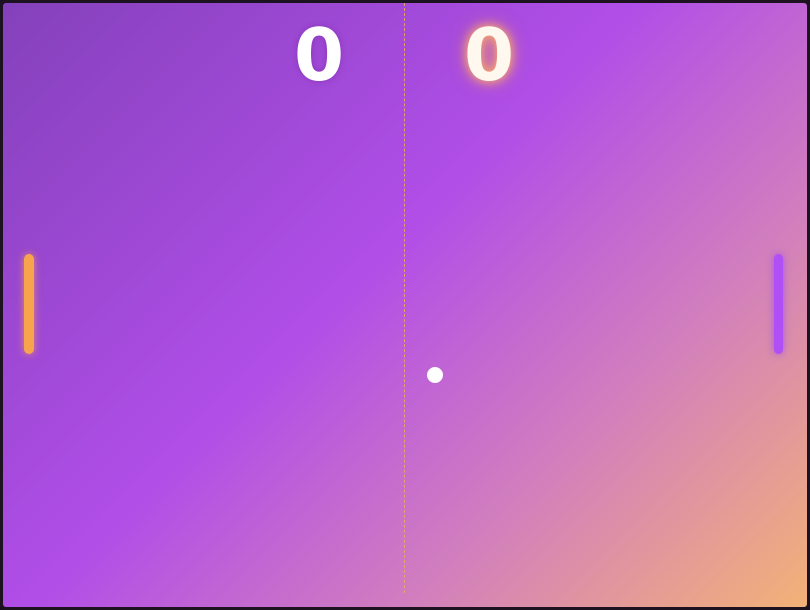  What do you see at coordinates (435, 375) in the screenshot?
I see `ball` at bounding box center [435, 375].